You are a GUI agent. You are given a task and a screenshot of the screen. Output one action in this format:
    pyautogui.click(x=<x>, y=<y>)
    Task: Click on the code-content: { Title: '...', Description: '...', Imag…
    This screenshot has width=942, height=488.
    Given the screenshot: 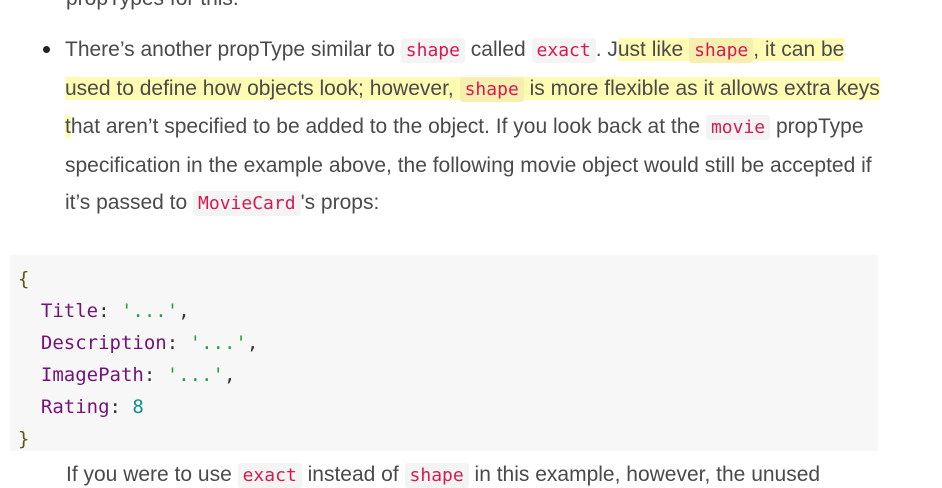 What is the action you would take?
    pyautogui.click(x=138, y=359)
    